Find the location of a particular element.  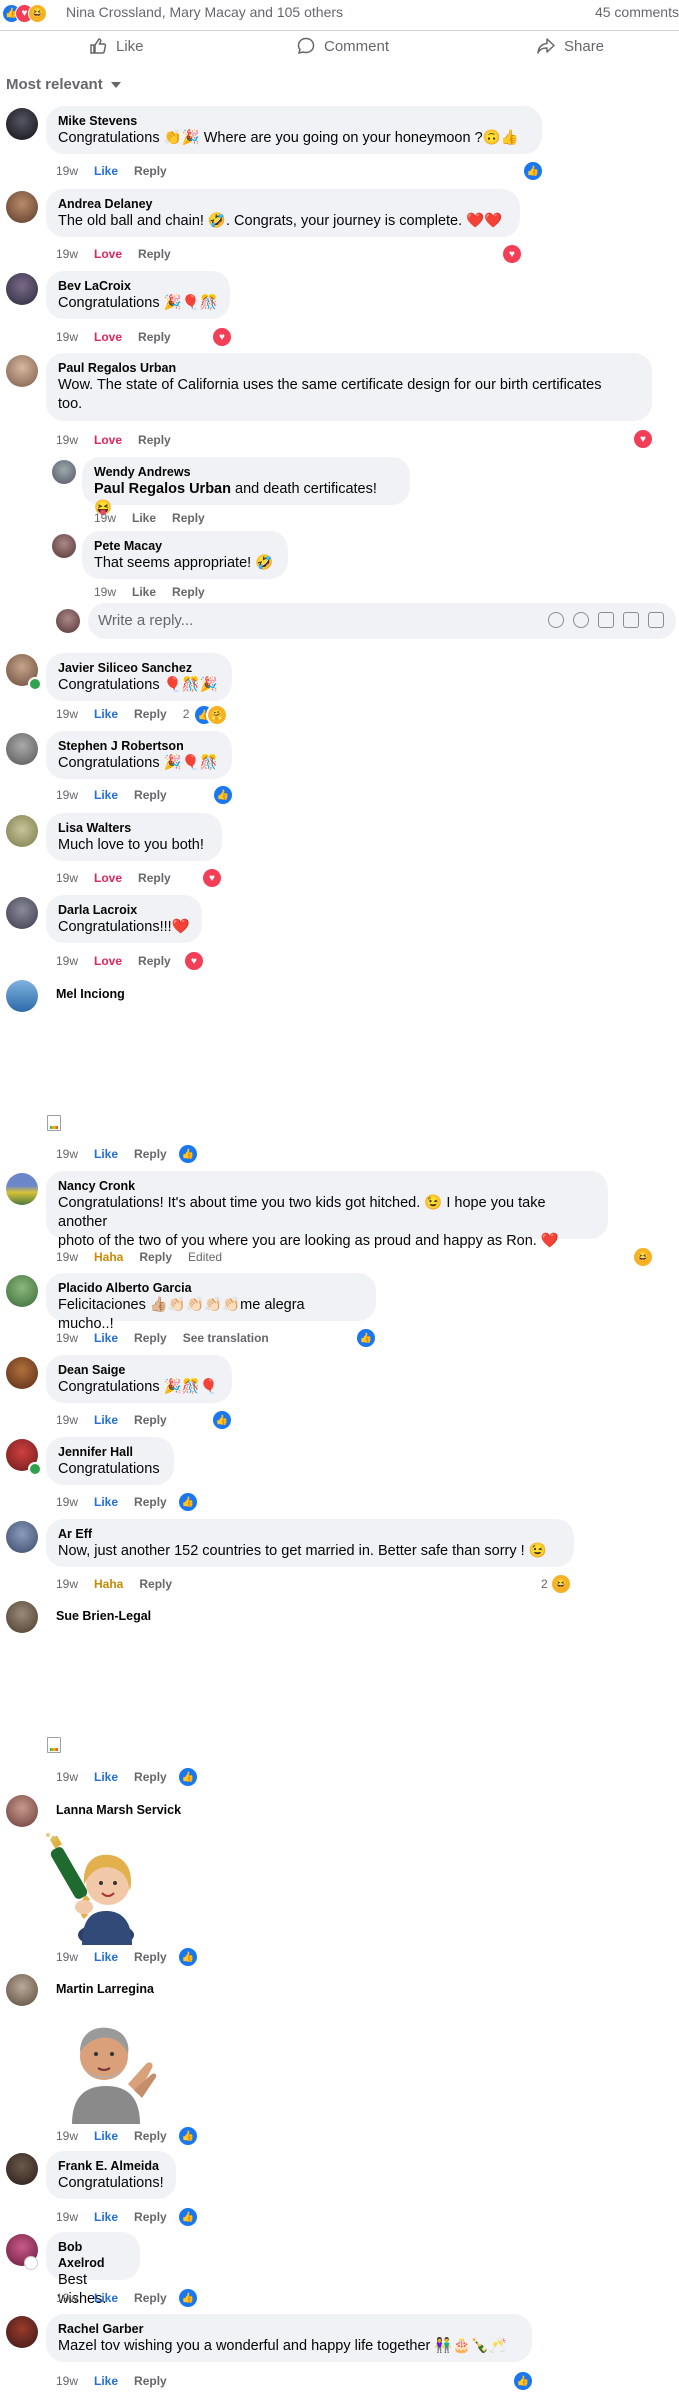

commenter-name: Javier Siliceo Sanchez is located at coordinates (139, 668).